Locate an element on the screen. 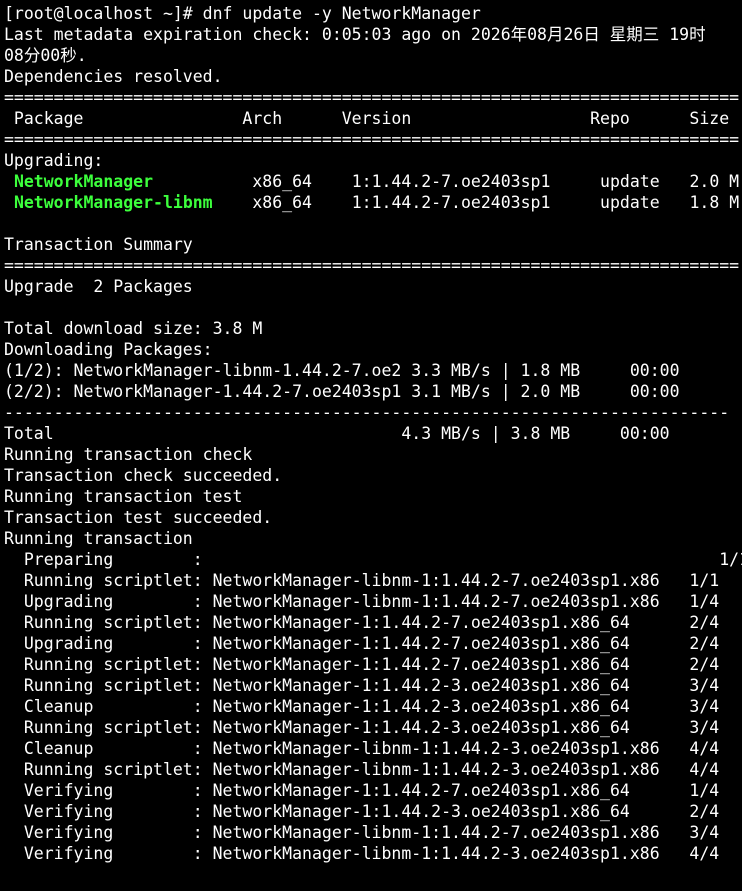 The width and height of the screenshot is (742, 891). download-total: Total 4.3 MB/s | 3.8 MB 00:00 is located at coordinates (337, 433).